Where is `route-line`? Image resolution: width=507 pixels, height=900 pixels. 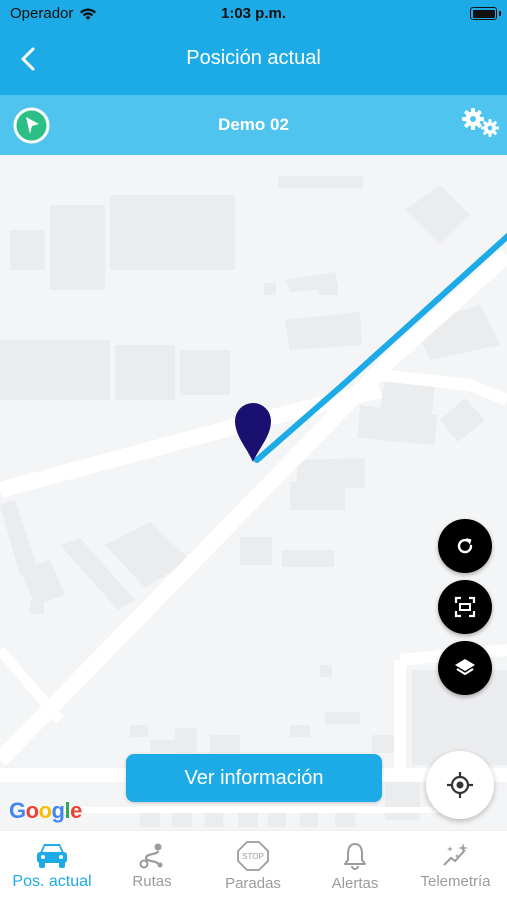
route-line is located at coordinates (380, 347).